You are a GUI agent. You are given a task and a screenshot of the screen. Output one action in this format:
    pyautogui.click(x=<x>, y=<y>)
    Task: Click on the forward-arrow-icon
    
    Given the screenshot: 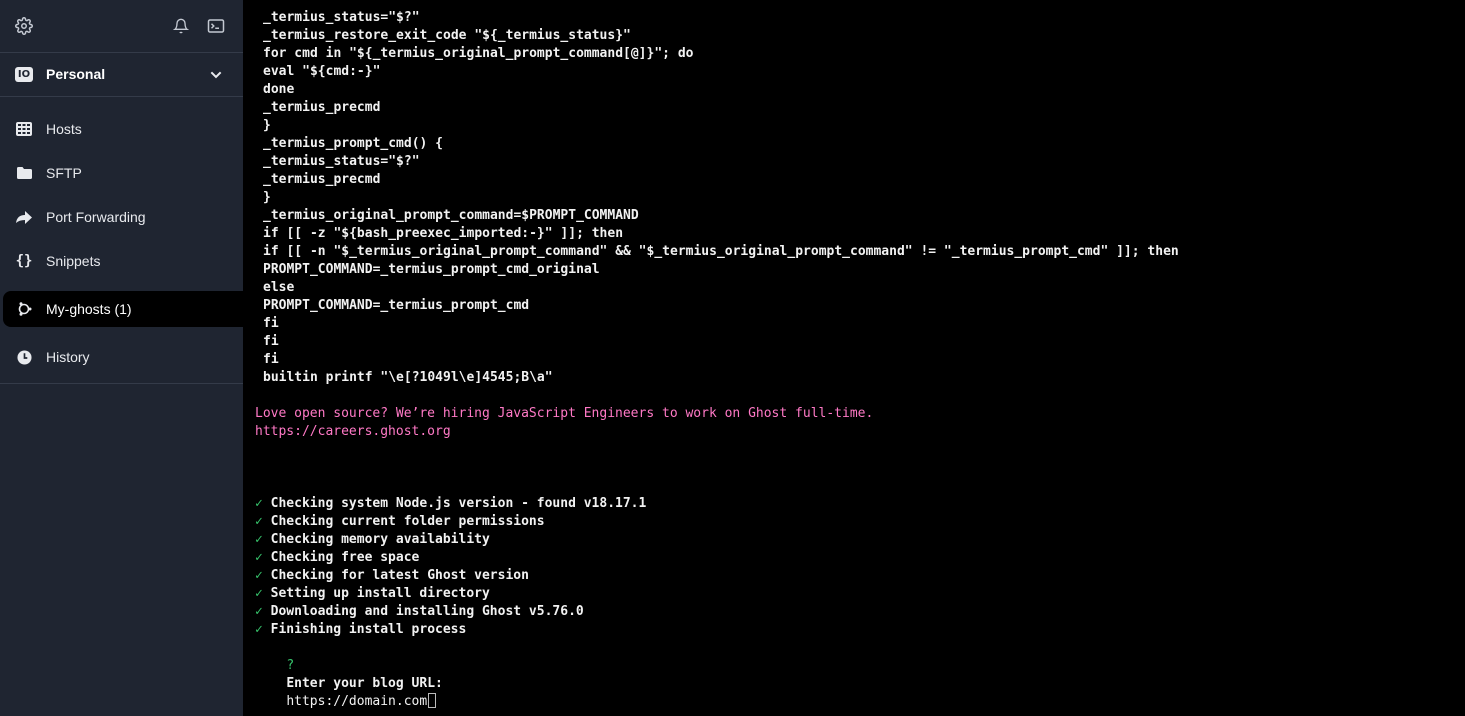 What is the action you would take?
    pyautogui.click(x=24, y=217)
    